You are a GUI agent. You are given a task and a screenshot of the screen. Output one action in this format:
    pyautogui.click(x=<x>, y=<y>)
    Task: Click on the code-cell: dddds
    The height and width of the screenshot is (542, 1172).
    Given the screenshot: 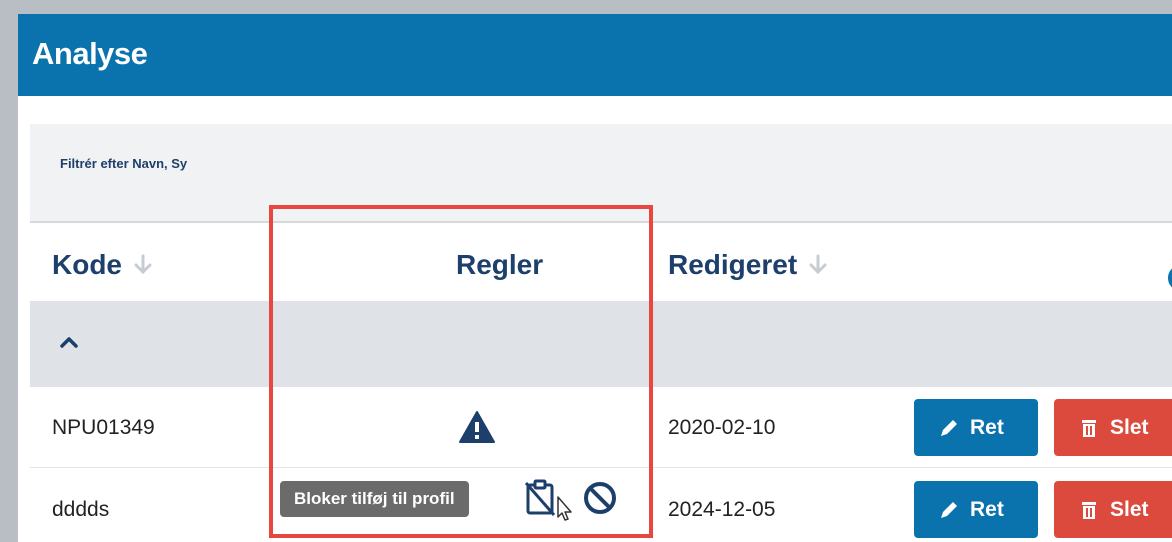 What is the action you would take?
    pyautogui.click(x=81, y=509)
    